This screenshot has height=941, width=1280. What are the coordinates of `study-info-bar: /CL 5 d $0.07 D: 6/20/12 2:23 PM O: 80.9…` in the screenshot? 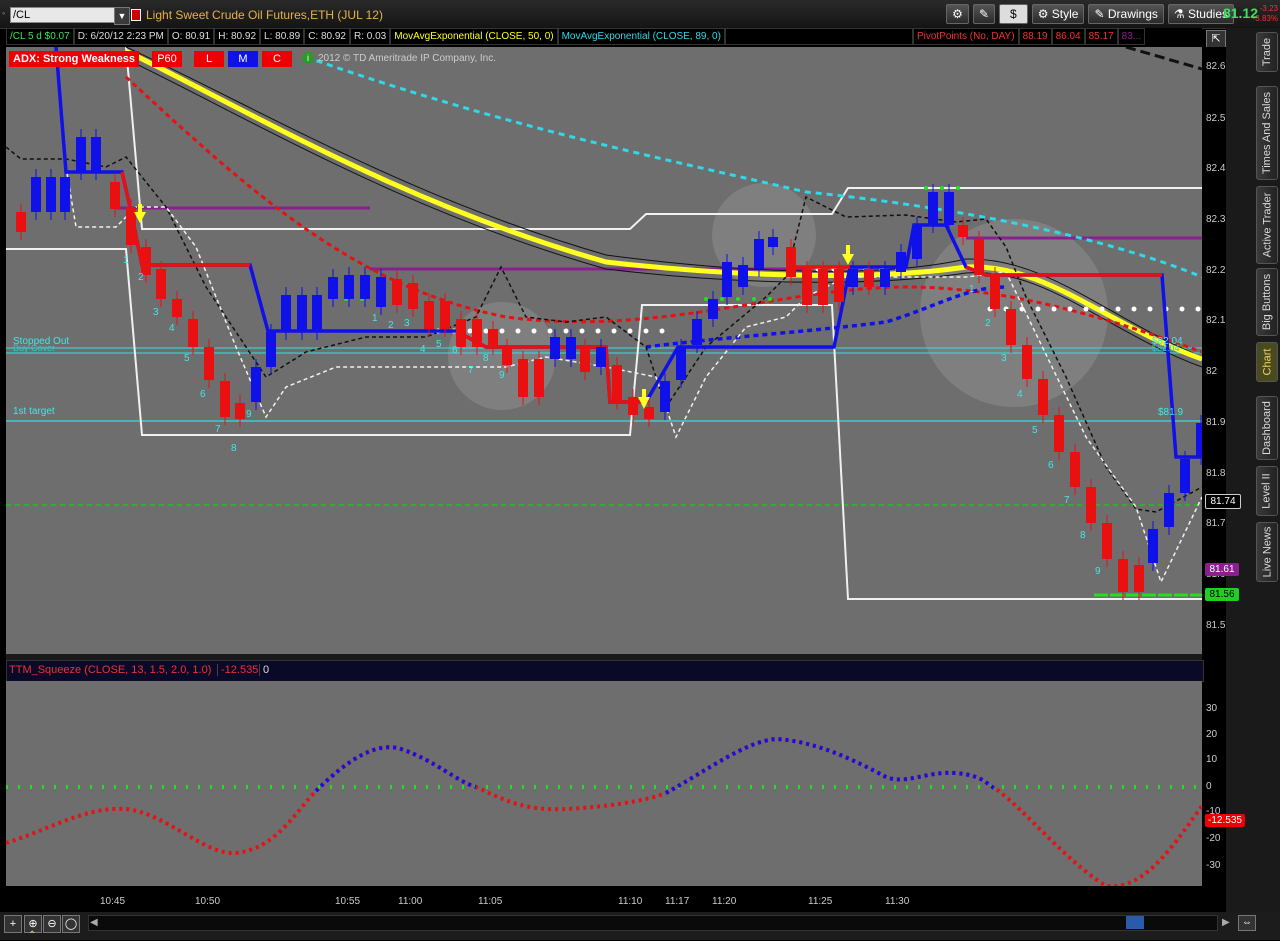 It's located at (604, 36).